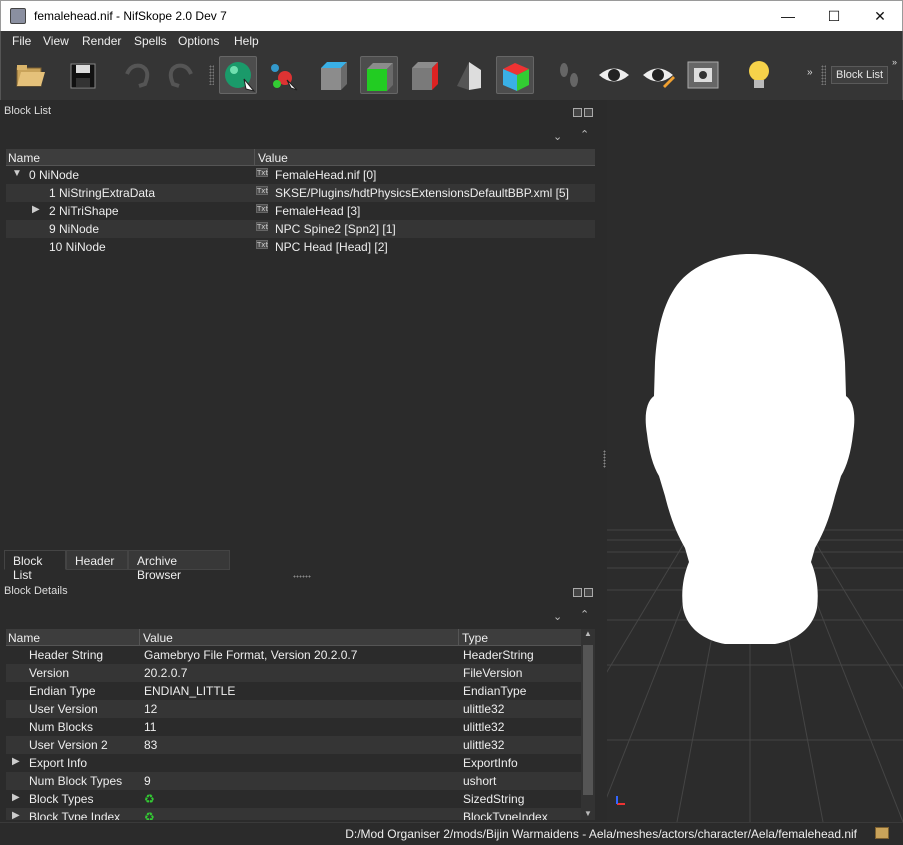 The height and width of the screenshot is (845, 903). What do you see at coordinates (470, 75) in the screenshot?
I see `view-user-icon` at bounding box center [470, 75].